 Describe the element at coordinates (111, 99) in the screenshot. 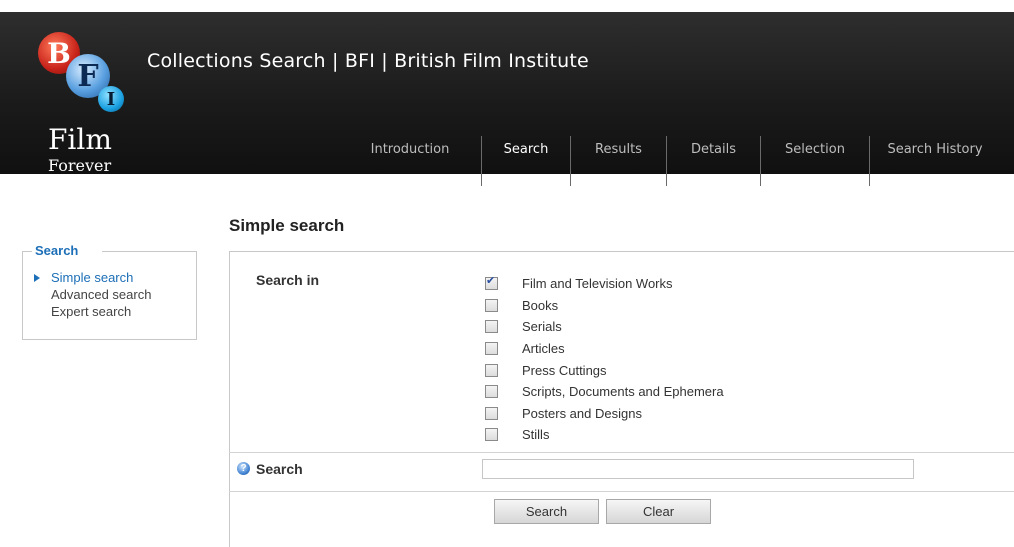

I see `logo-letter-i: I` at that location.